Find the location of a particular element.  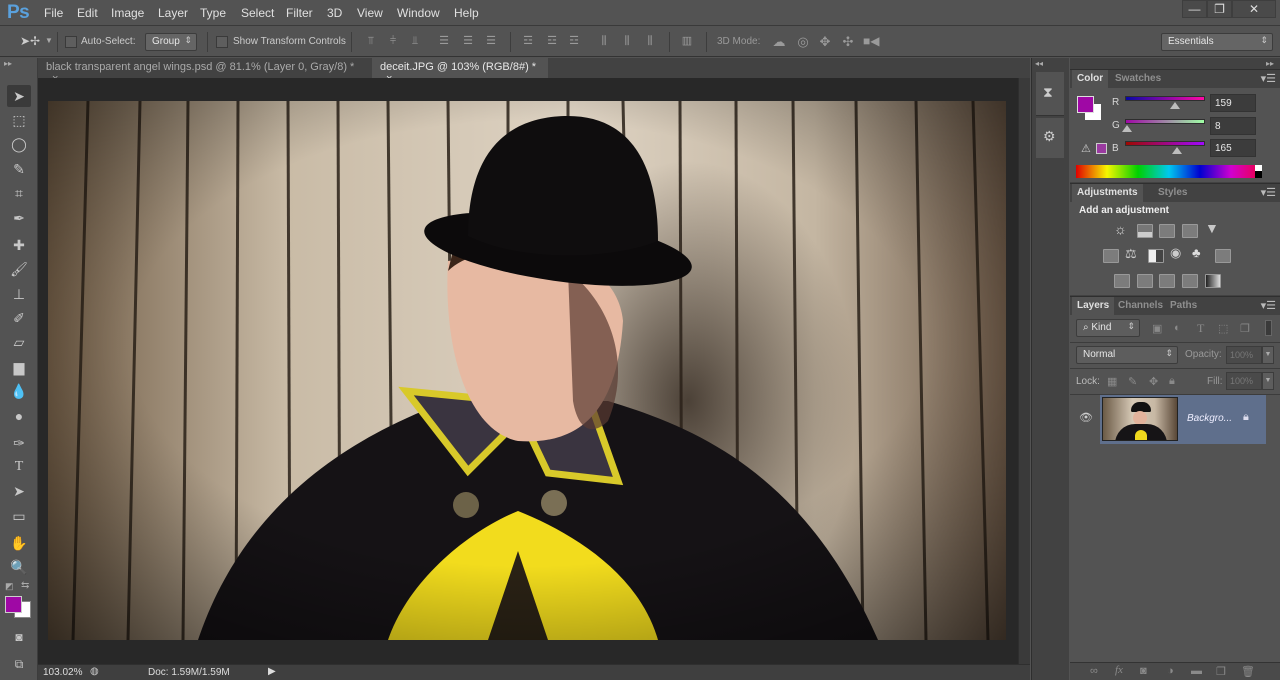

vibrance-icon: ▼ is located at coordinates (1212, 228).